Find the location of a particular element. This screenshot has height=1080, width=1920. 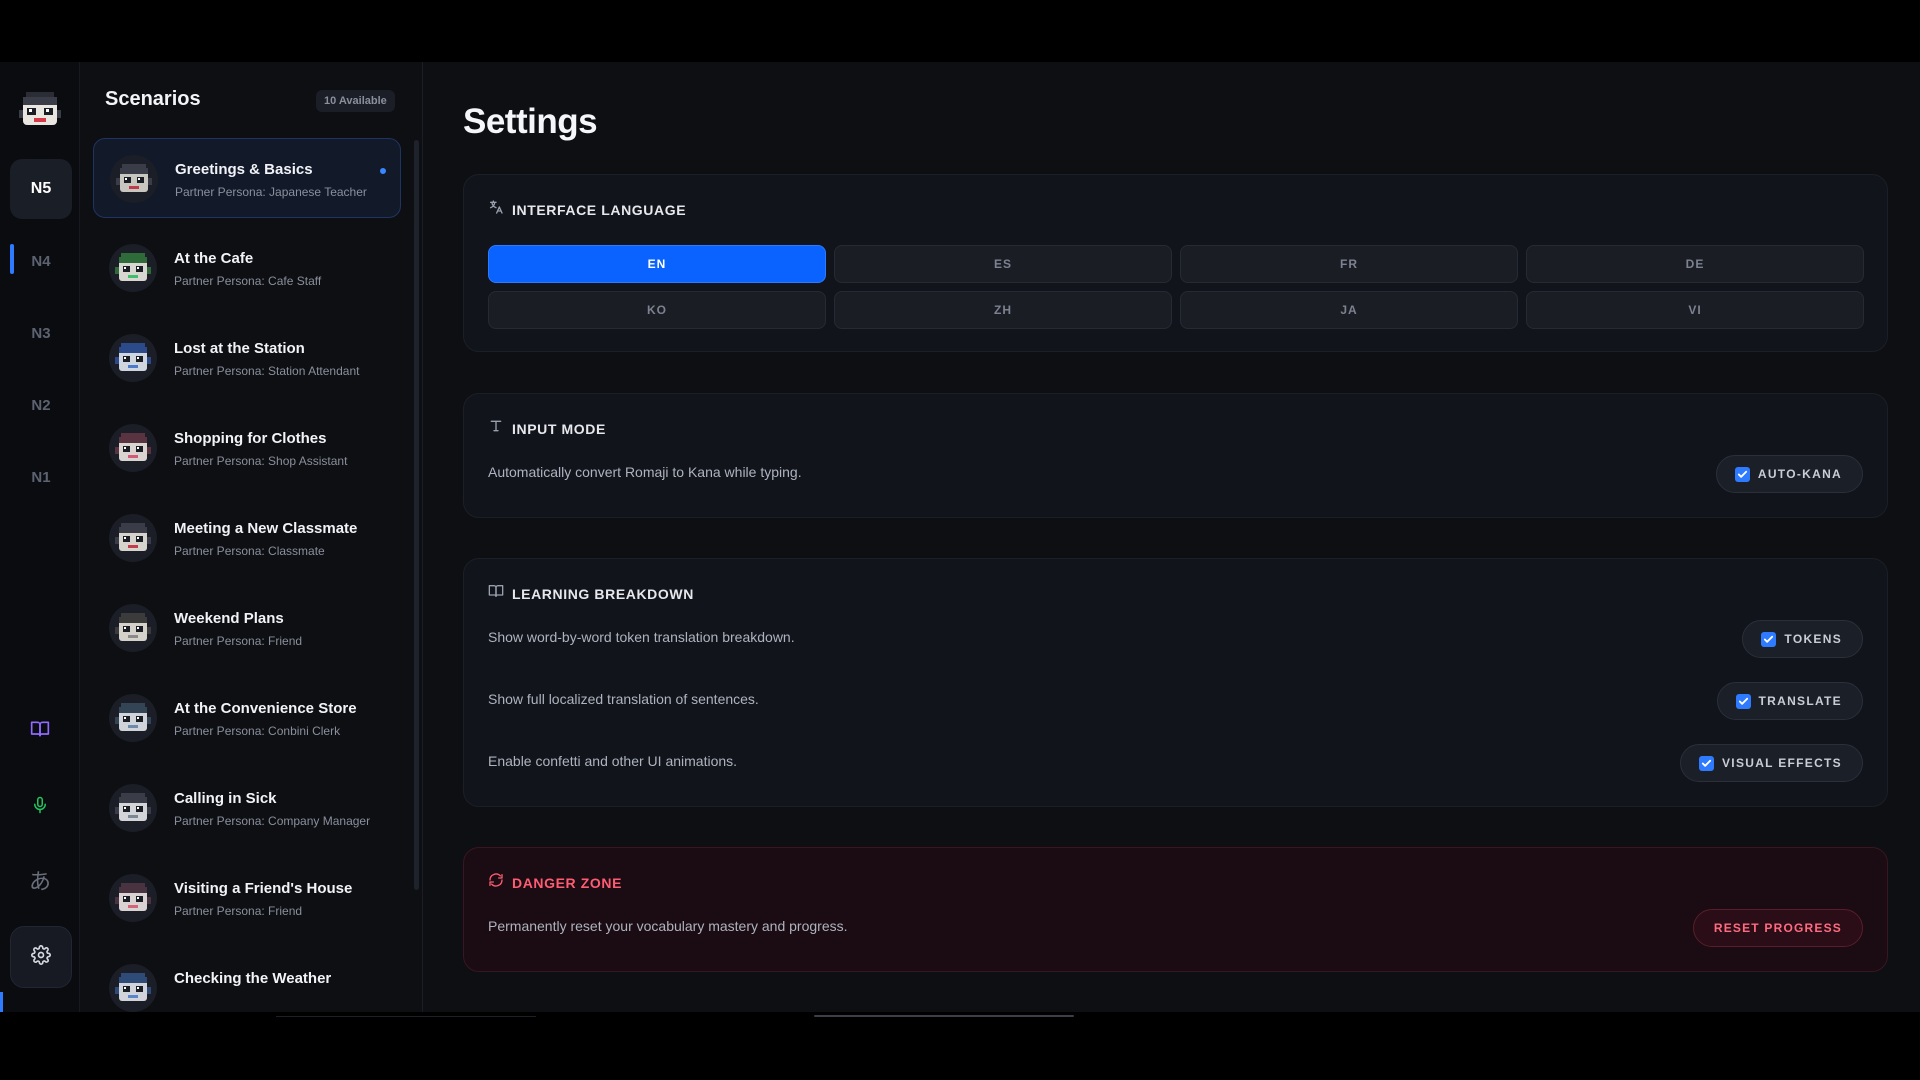

app-logo is located at coordinates (40, 109).